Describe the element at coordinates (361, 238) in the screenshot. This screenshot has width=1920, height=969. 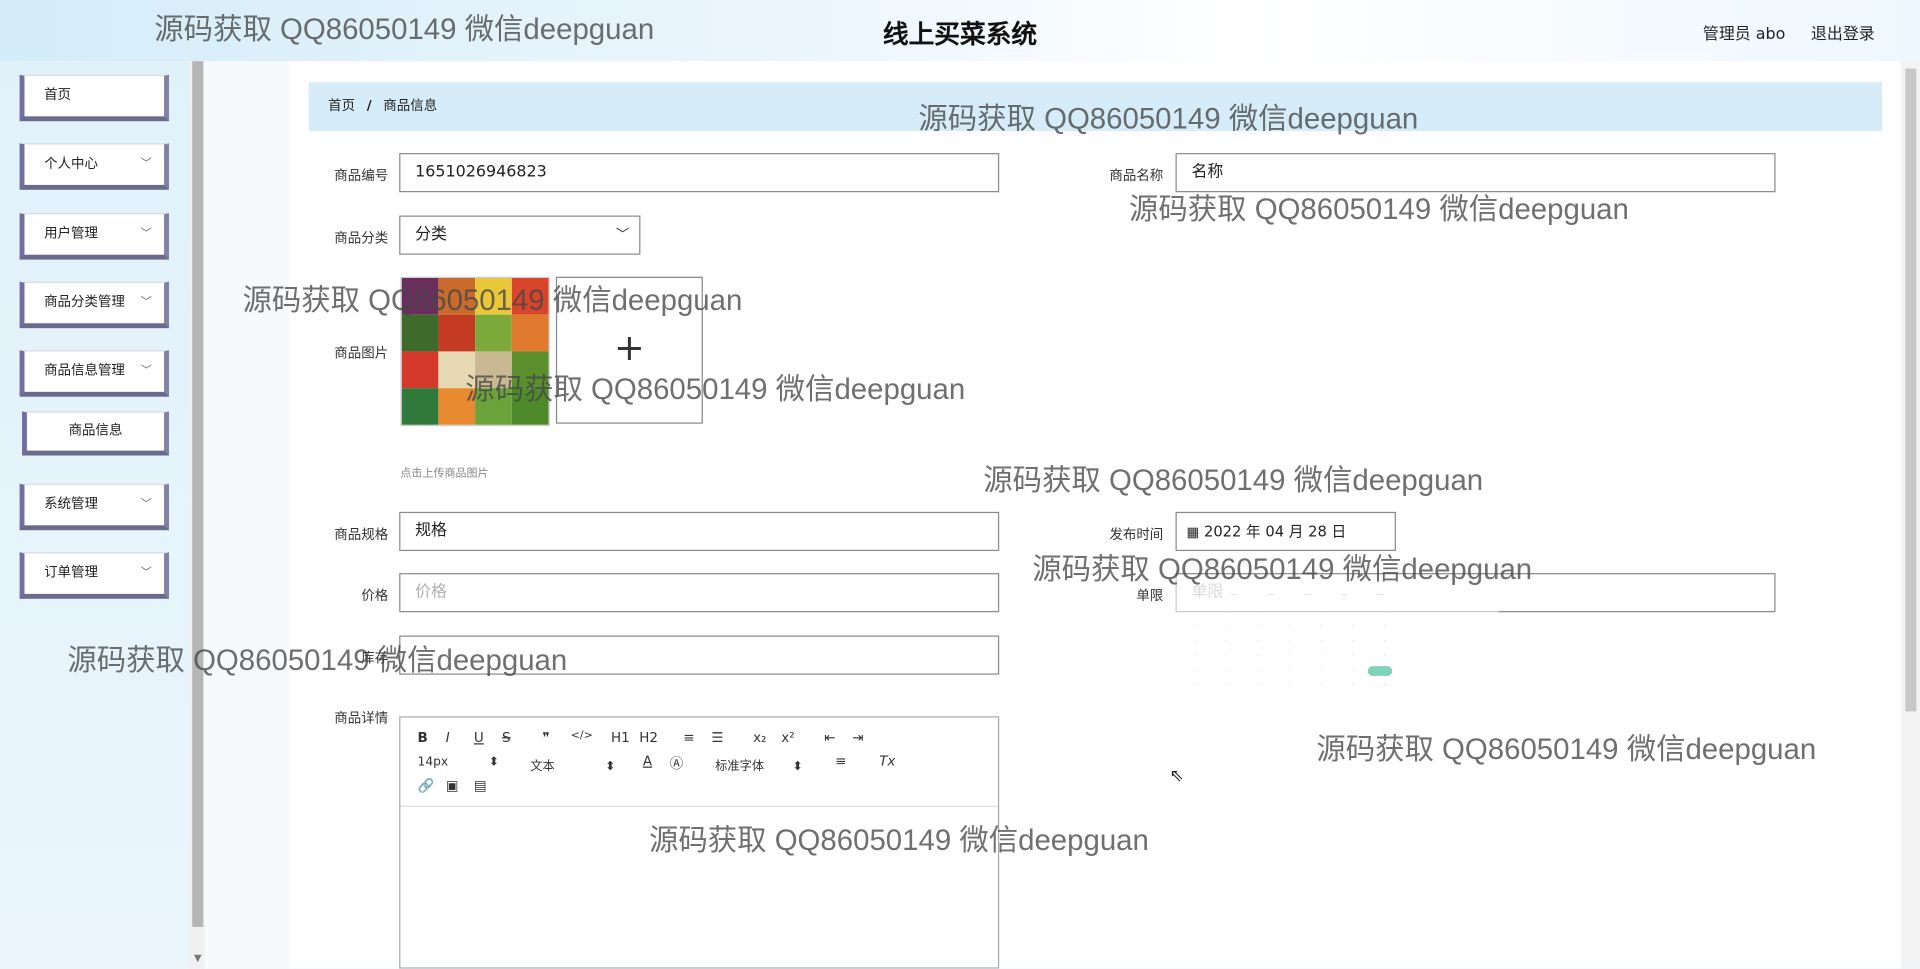
I see `category-label: 商品分类` at that location.